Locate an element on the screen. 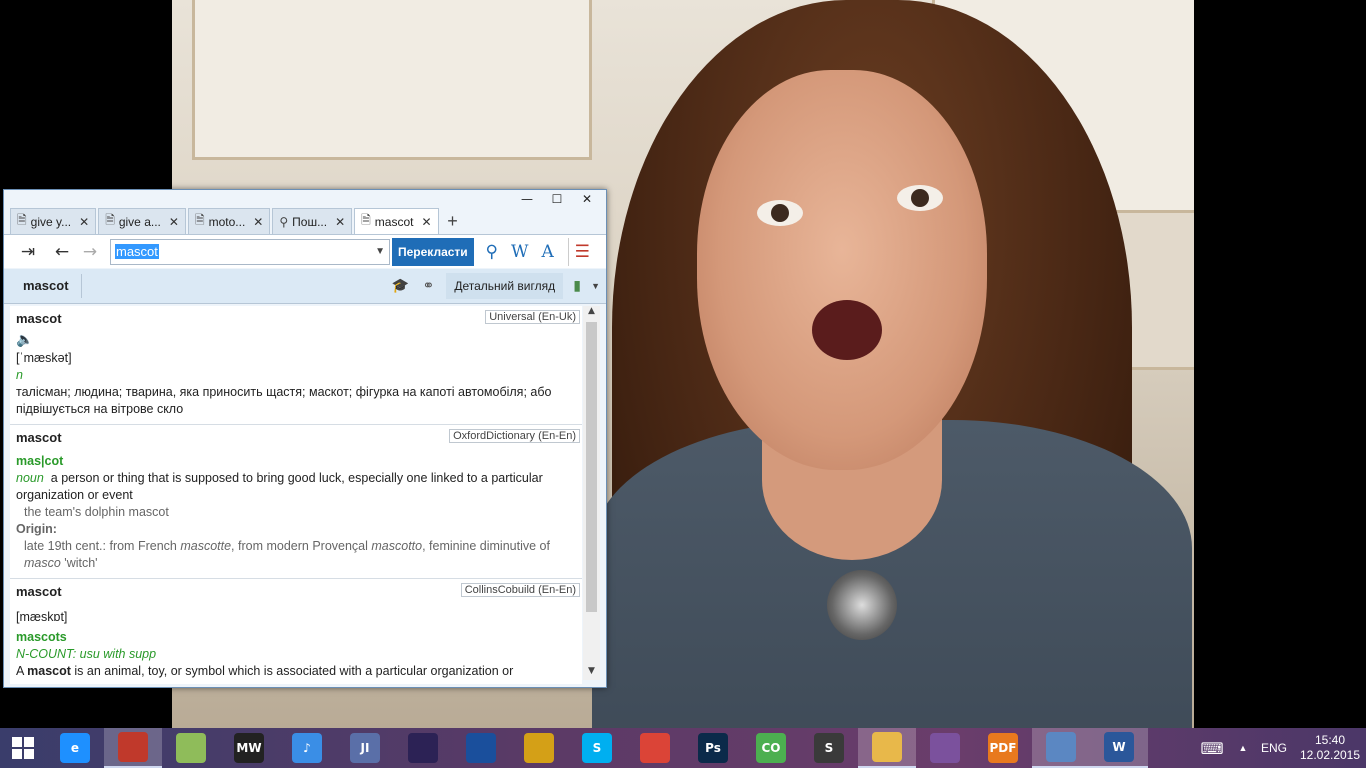 This screenshot has width=1366, height=768. photoshop-icon: Ps is located at coordinates (713, 748).